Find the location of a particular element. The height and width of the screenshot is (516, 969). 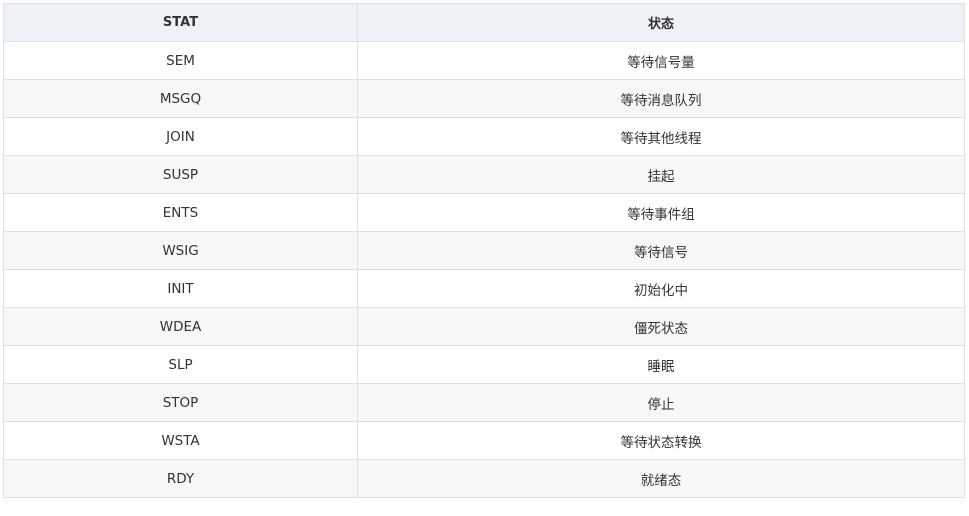

table-row: JOIN 等待其他线程 is located at coordinates (484, 136).